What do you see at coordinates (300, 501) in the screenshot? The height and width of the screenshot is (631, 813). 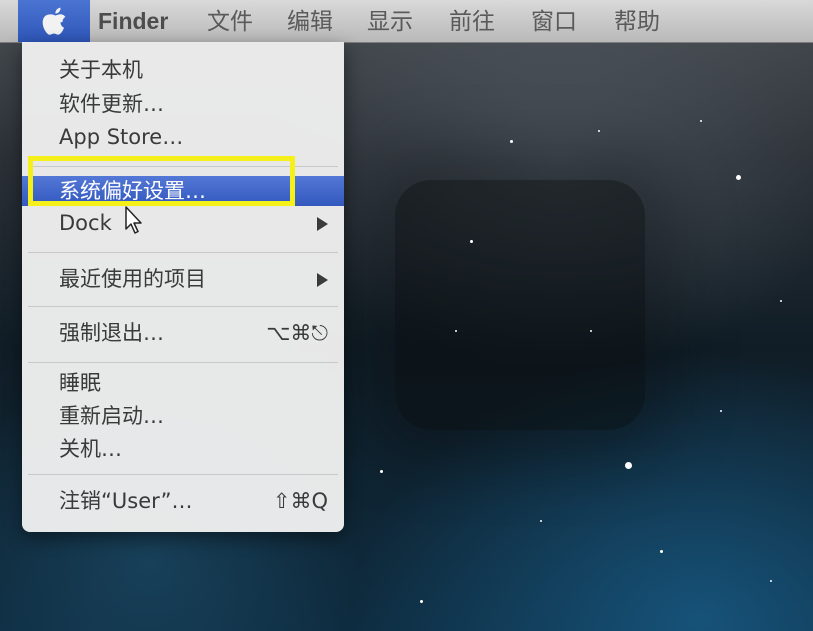 I see `menu-item-shortcut: ⇧⌘Q` at bounding box center [300, 501].